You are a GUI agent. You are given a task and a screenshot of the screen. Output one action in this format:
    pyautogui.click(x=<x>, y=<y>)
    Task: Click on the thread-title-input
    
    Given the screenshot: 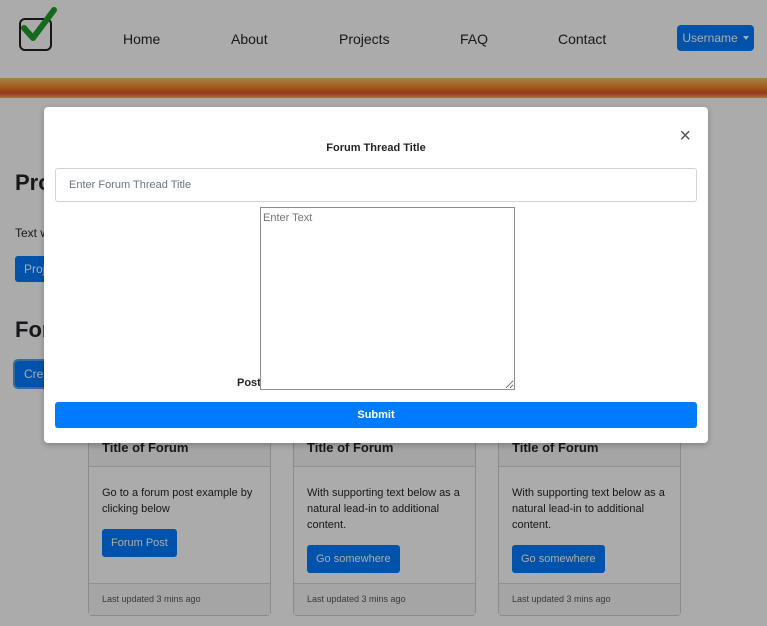 What is the action you would take?
    pyautogui.click(x=376, y=185)
    